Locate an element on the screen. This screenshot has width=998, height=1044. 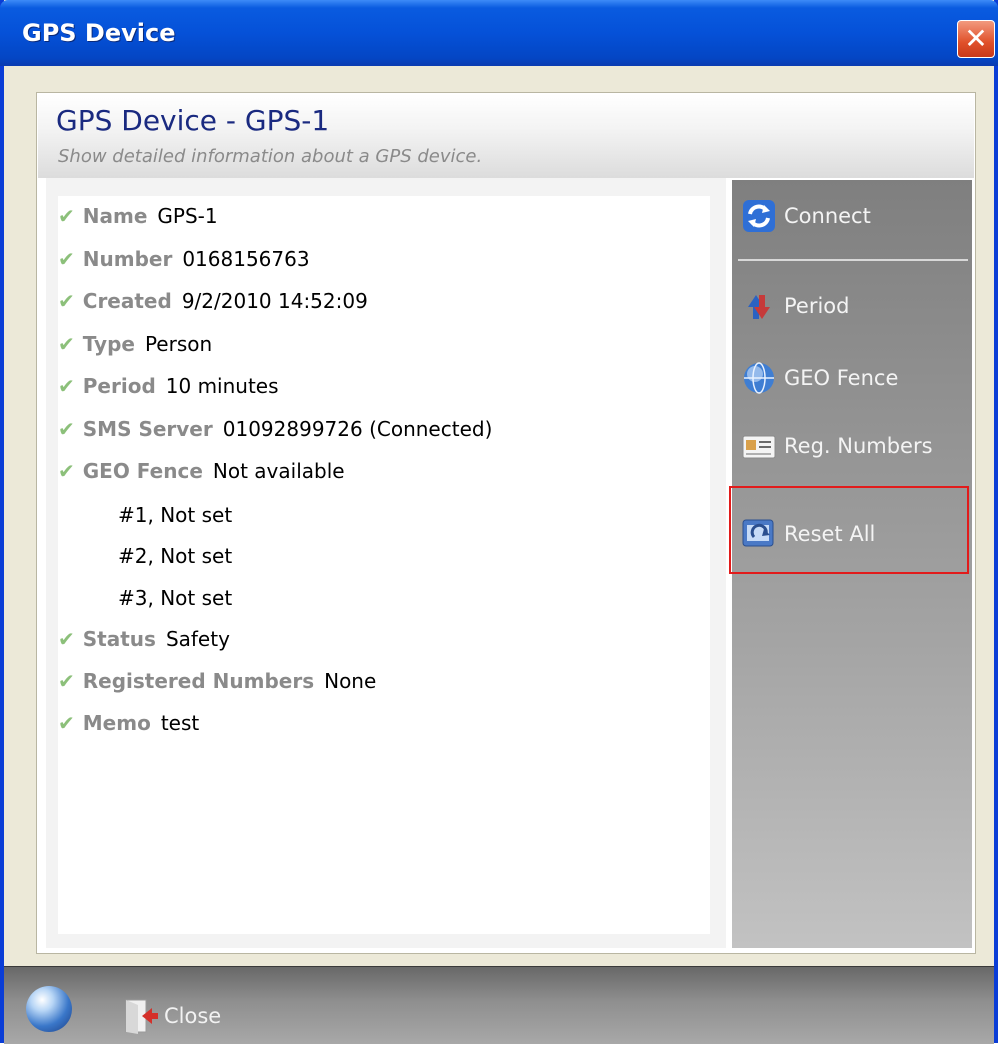
detail-row-type: ✔ Type Person is located at coordinates (135, 347).